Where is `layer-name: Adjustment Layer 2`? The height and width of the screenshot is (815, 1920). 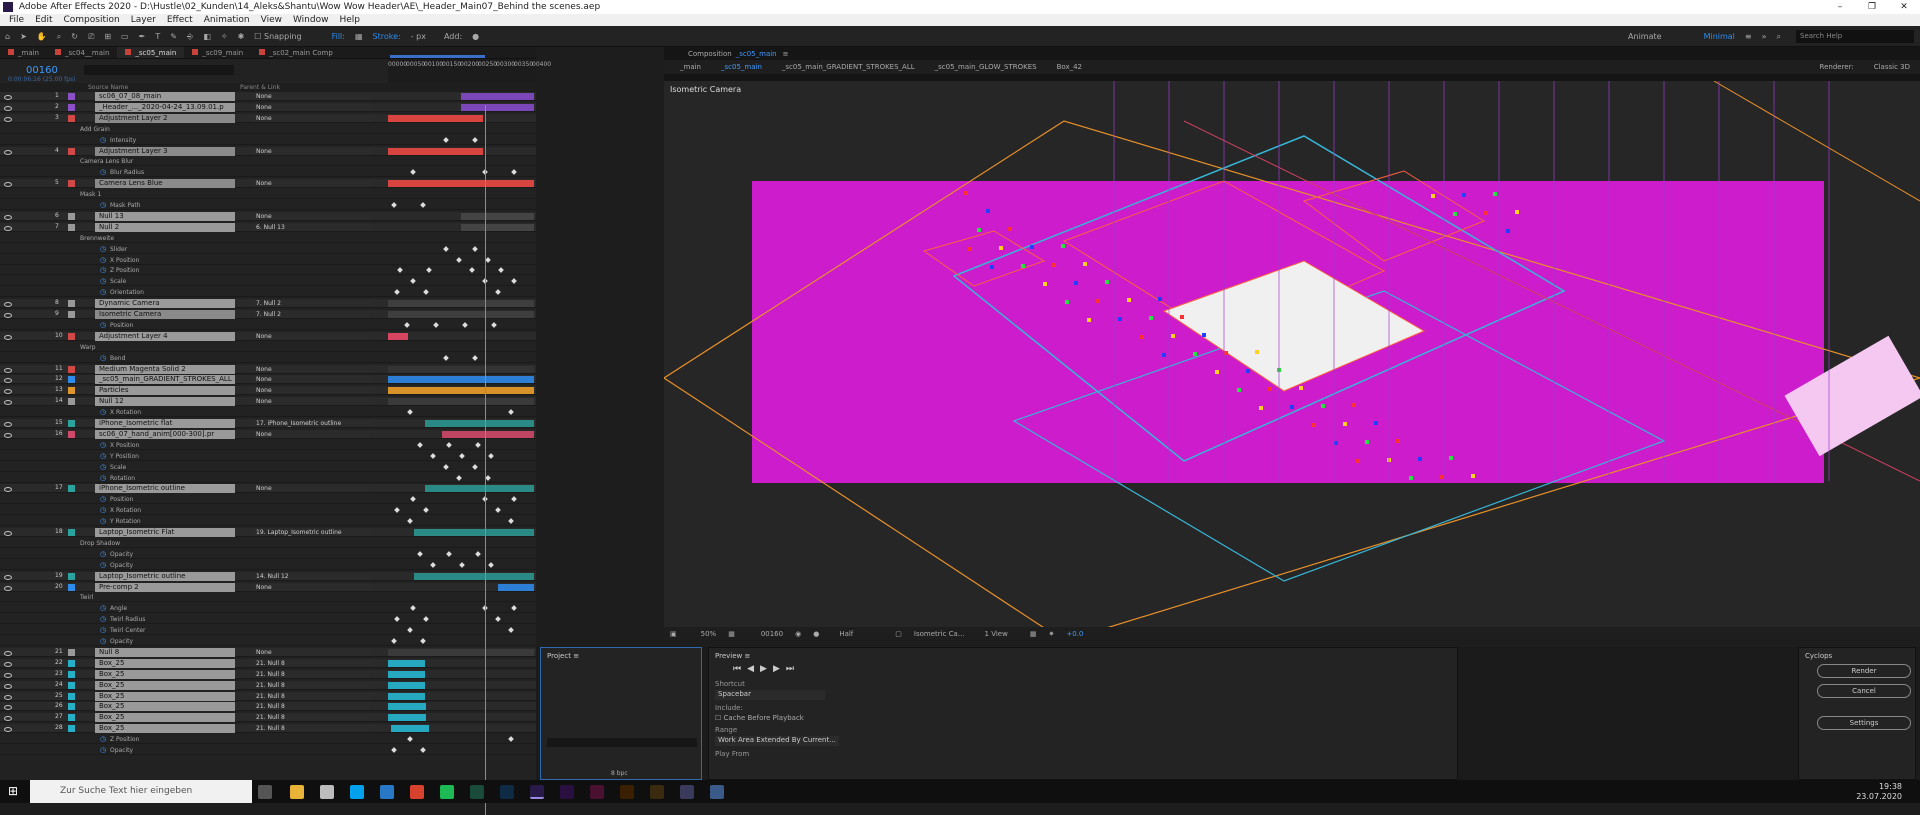
layer-name: Adjustment Layer 2 is located at coordinates (165, 118).